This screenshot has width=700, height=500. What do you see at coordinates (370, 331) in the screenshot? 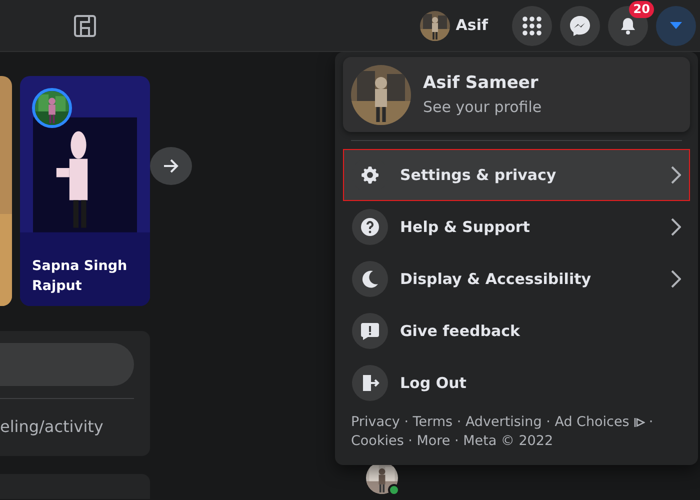
I see `feedback-icon` at bounding box center [370, 331].